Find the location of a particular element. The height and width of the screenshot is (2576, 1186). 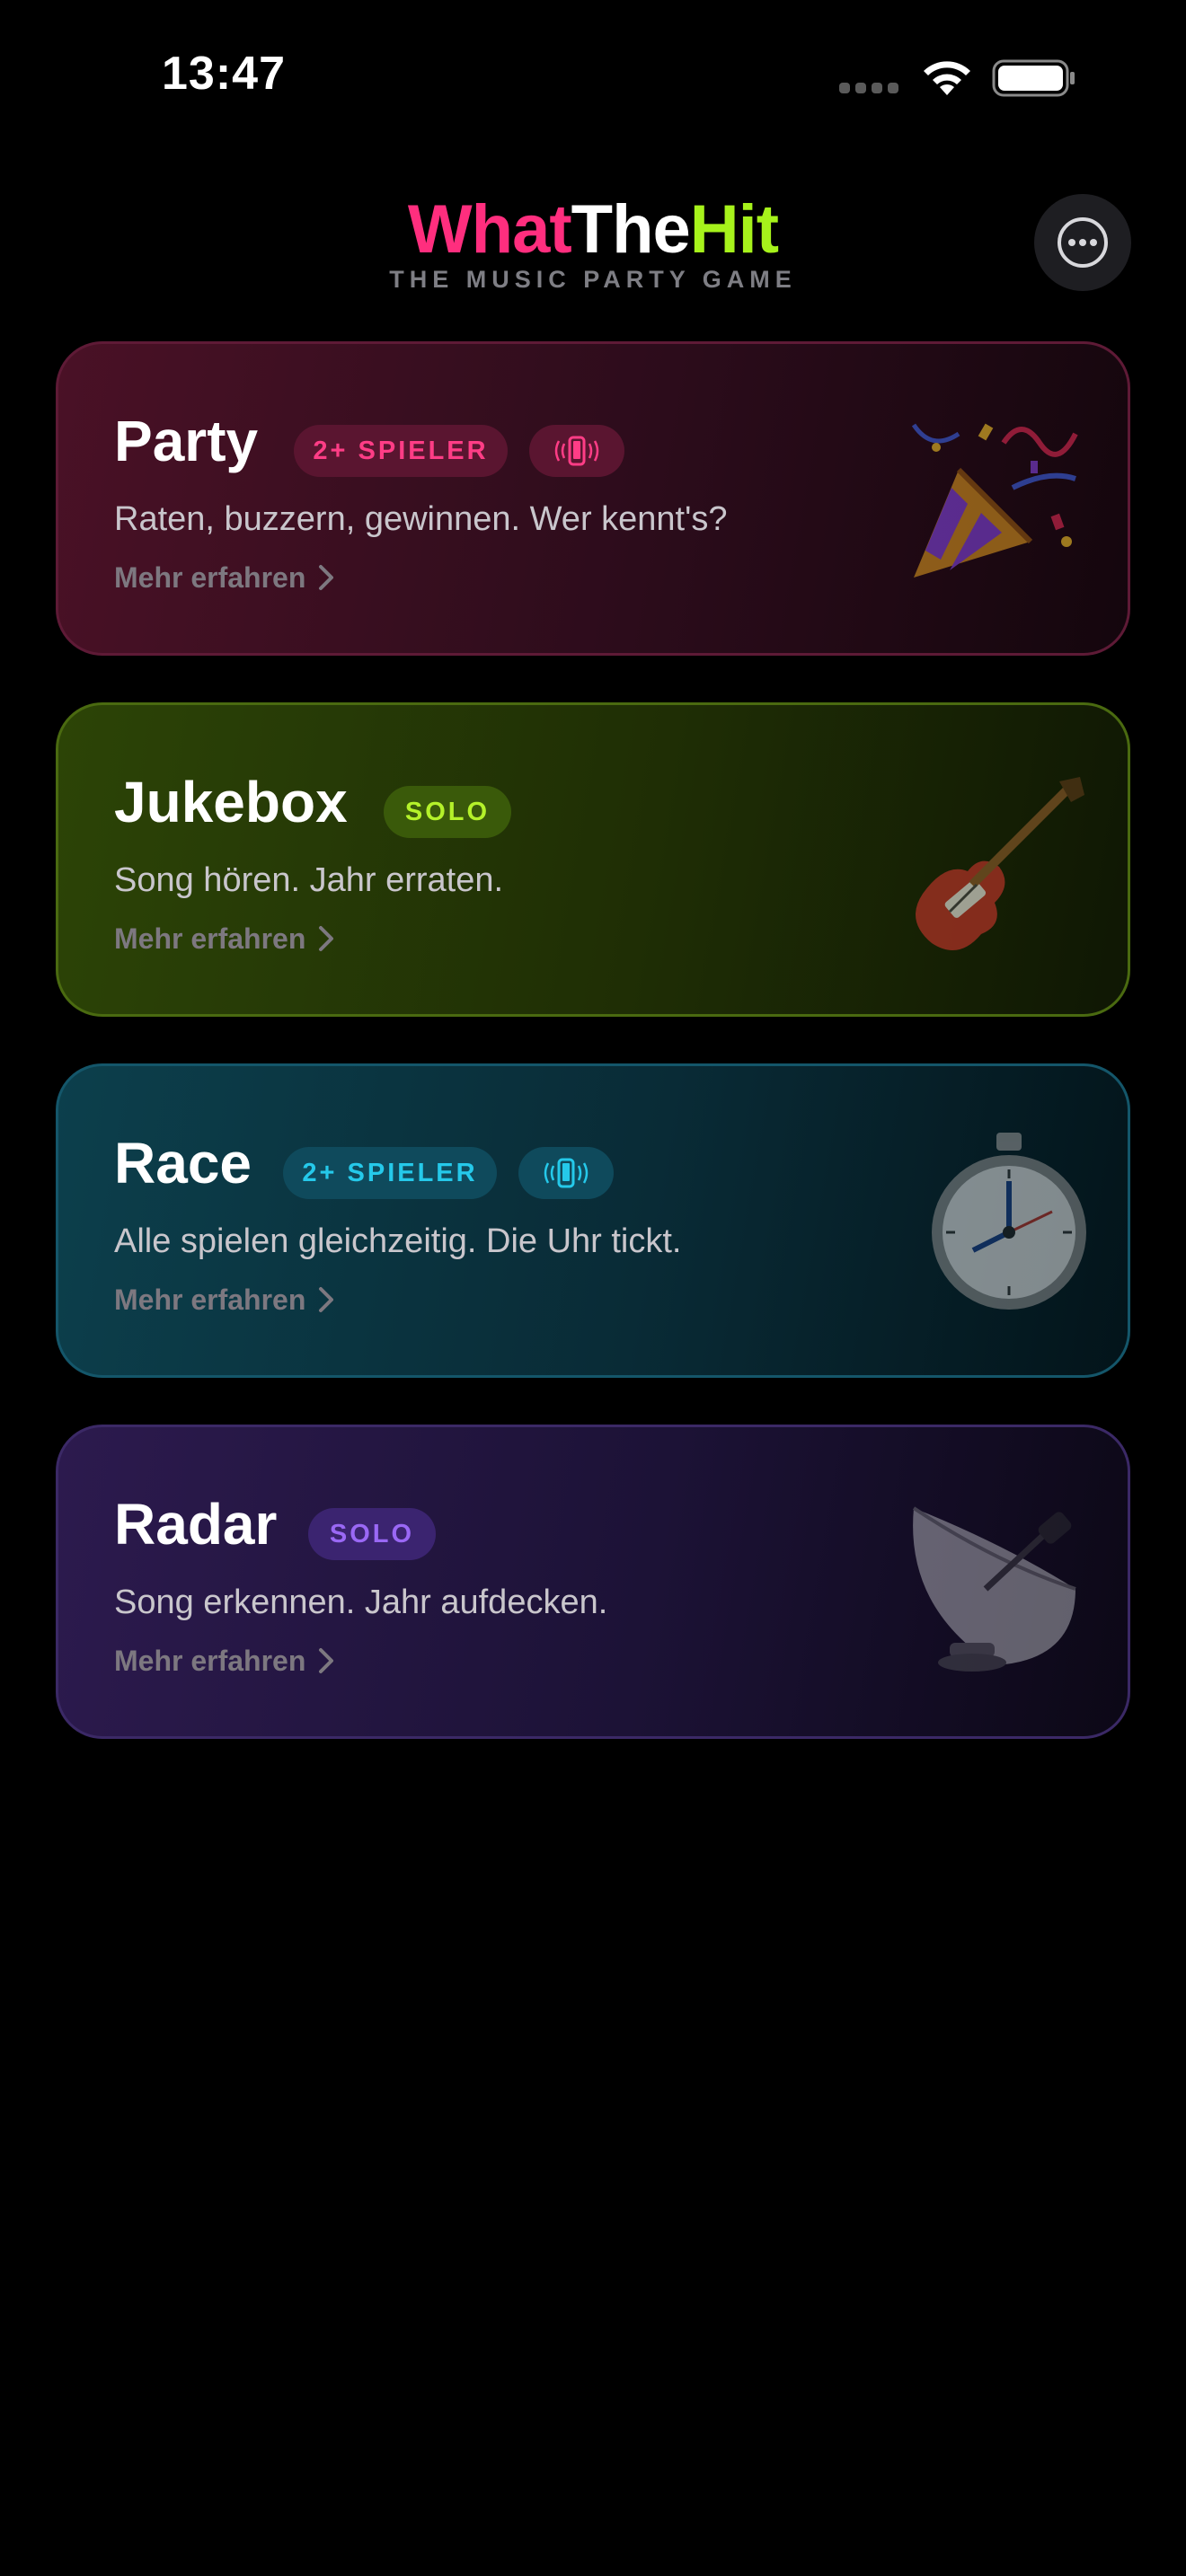

wifi-icon is located at coordinates (947, 78).